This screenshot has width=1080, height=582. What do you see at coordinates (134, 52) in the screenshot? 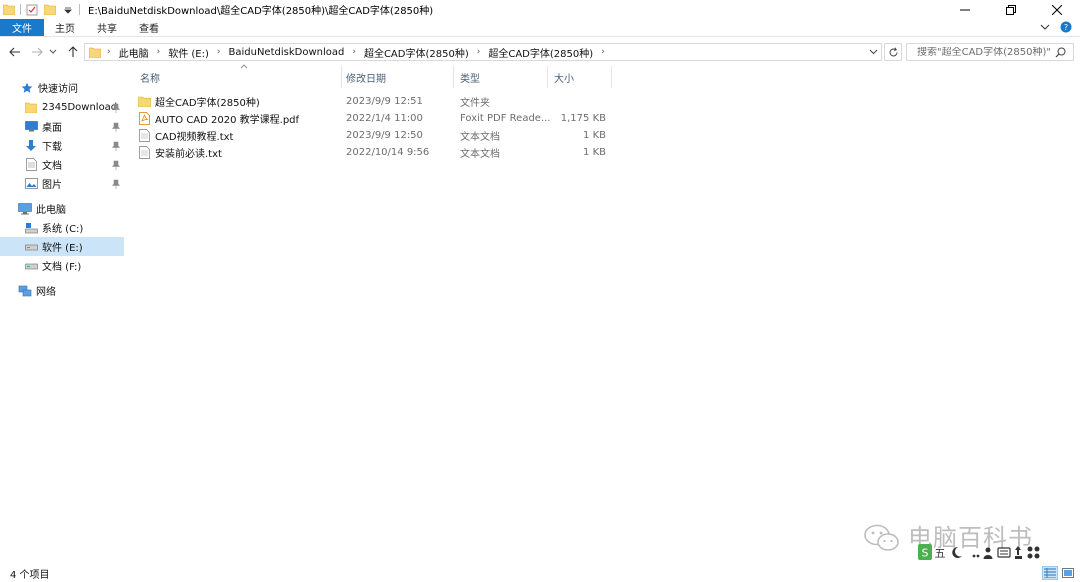
I see `breadcrumb-this-pc: 此电脑` at bounding box center [134, 52].